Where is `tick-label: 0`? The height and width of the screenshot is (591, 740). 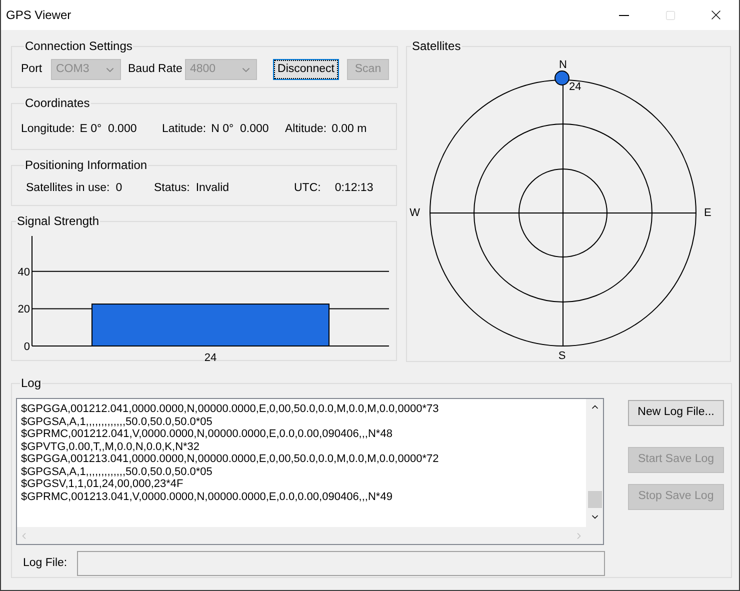
tick-label: 0 is located at coordinates (27, 347).